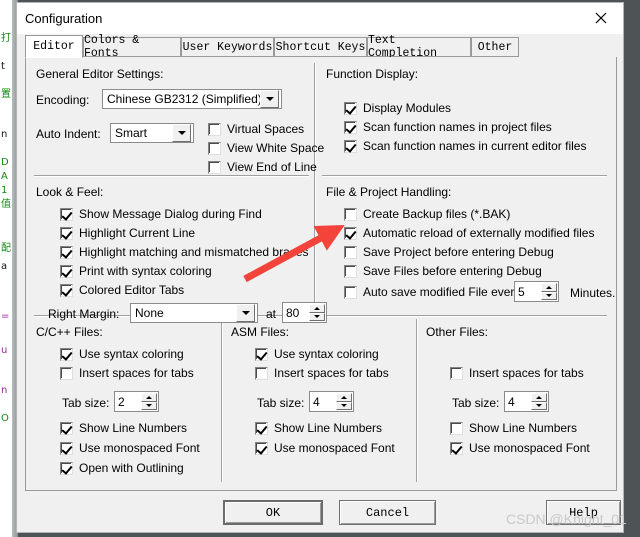  What do you see at coordinates (122, 468) in the screenshot?
I see `checkbox-ccpp-open-with-outlining: Open with Outlining` at bounding box center [122, 468].